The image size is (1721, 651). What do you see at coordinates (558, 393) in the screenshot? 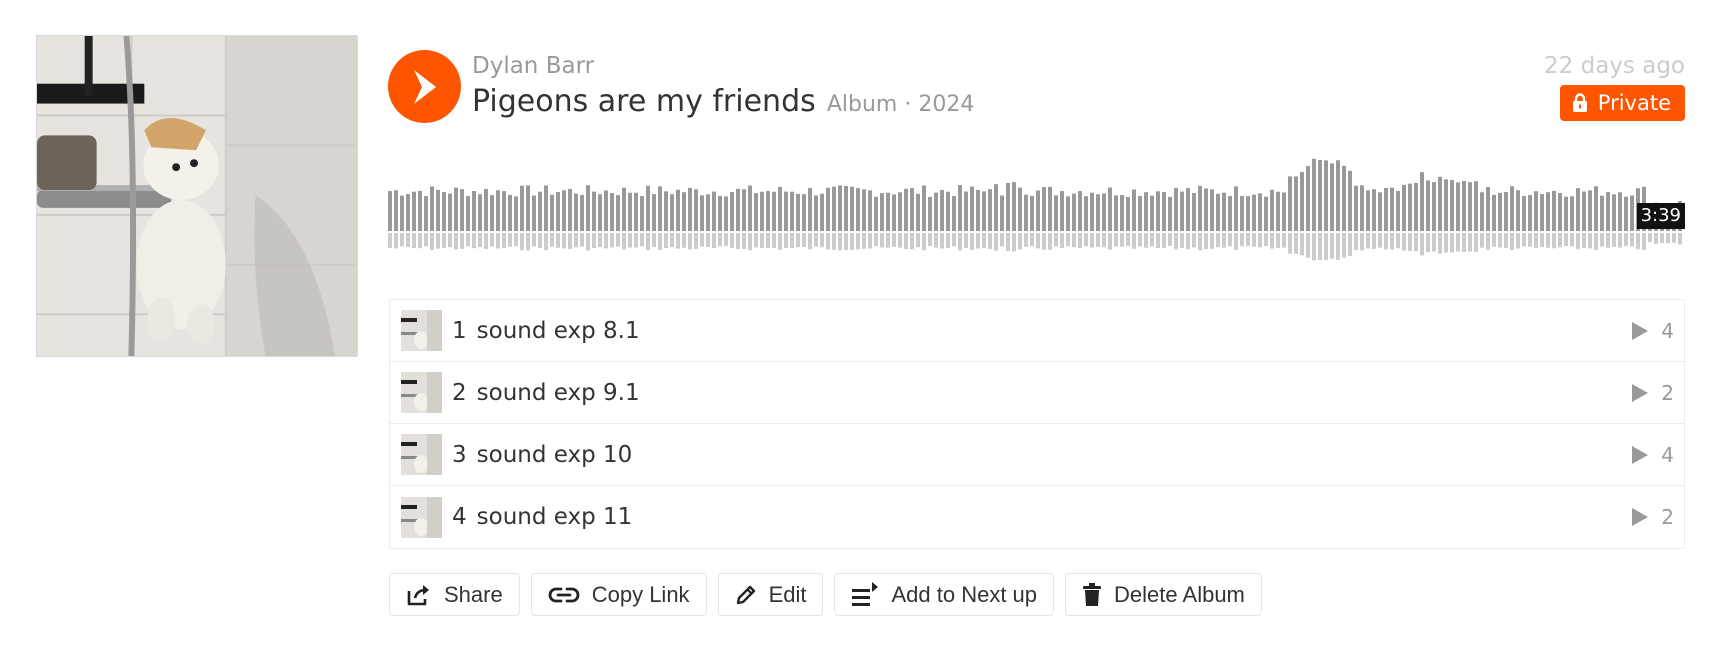
I see `track-title: sound exp 9.1` at bounding box center [558, 393].